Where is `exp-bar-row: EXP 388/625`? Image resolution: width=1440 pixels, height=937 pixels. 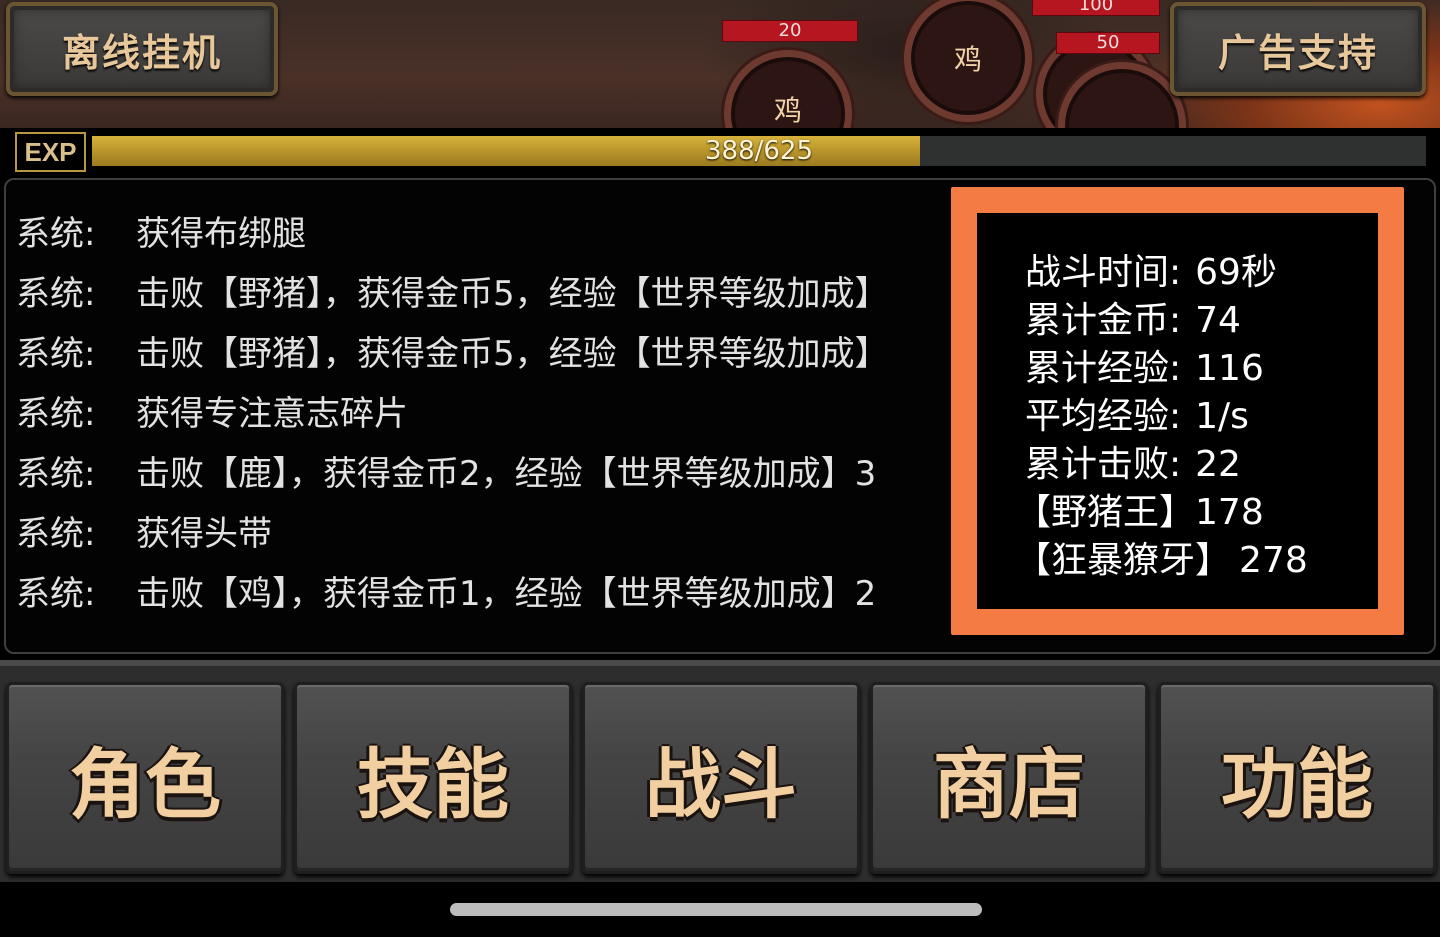 exp-bar-row: EXP 388/625 is located at coordinates (720, 151).